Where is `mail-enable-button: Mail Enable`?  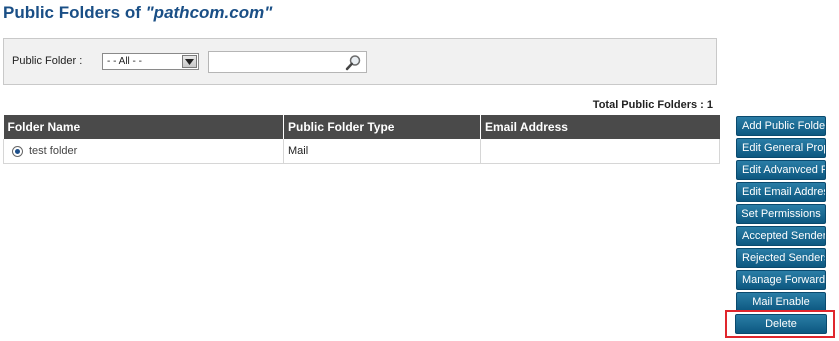
mail-enable-button: Mail Enable is located at coordinates (781, 302).